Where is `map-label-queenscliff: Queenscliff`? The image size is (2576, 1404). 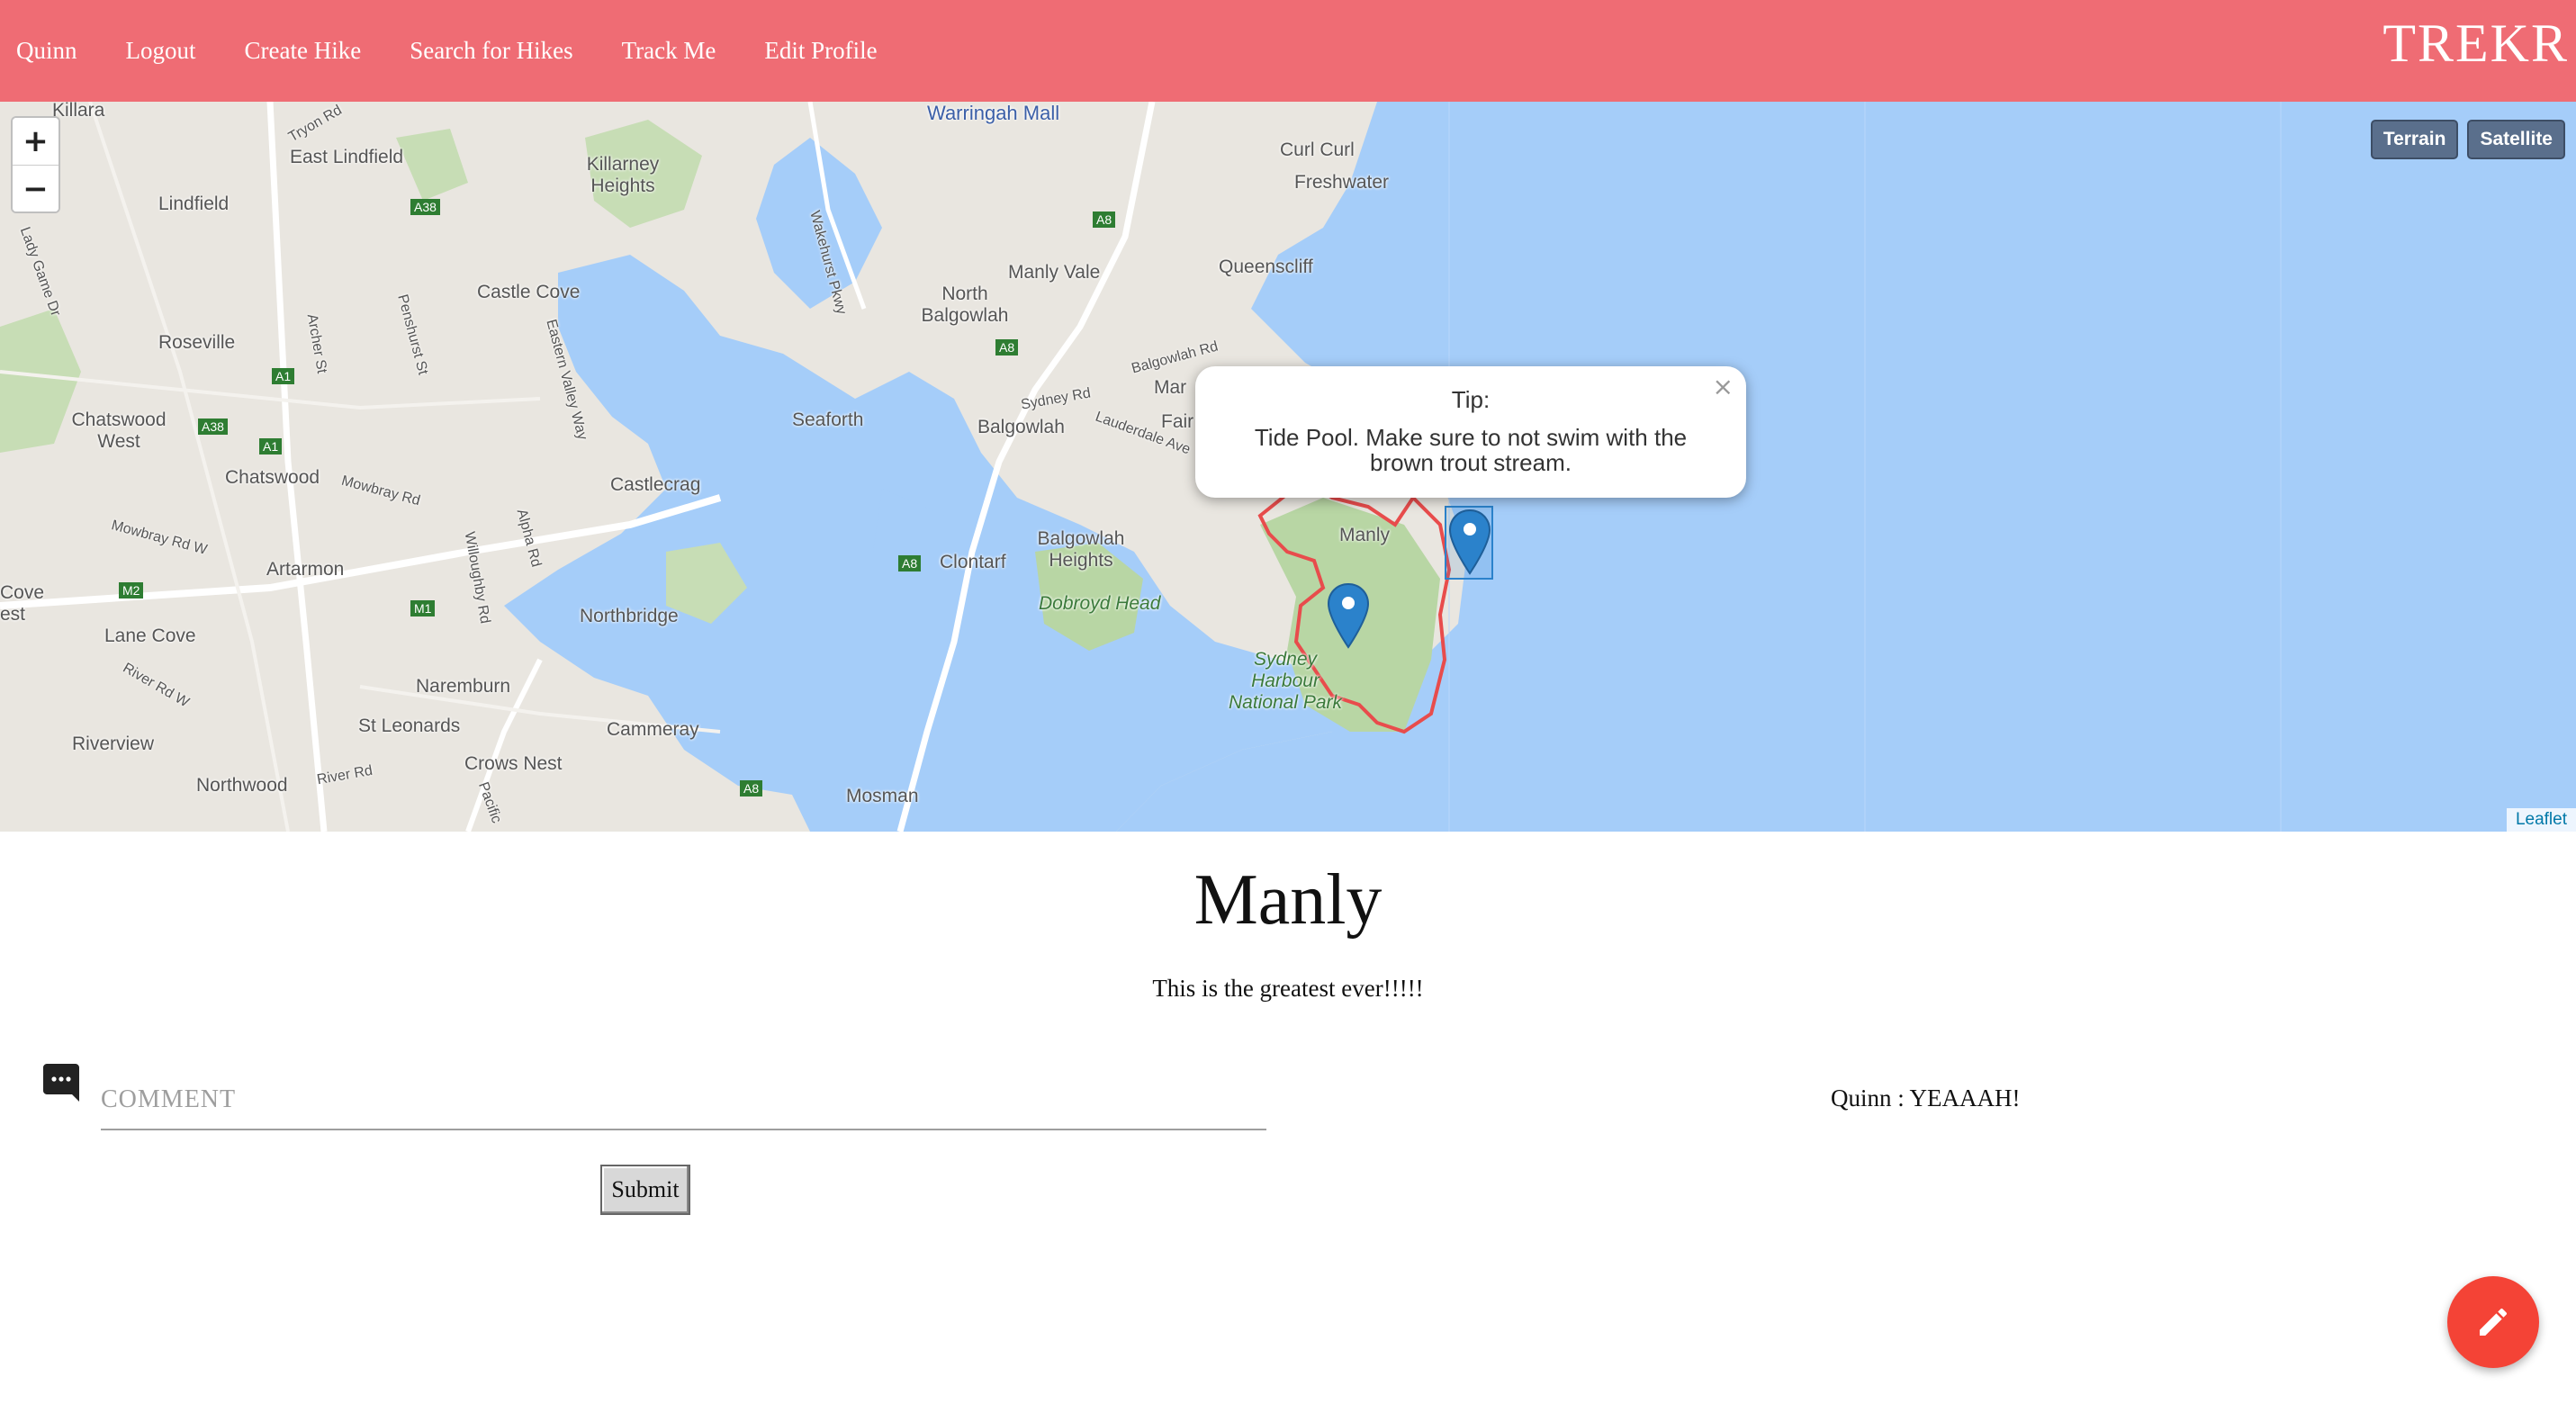 map-label-queenscliff: Queenscliff is located at coordinates (1266, 267).